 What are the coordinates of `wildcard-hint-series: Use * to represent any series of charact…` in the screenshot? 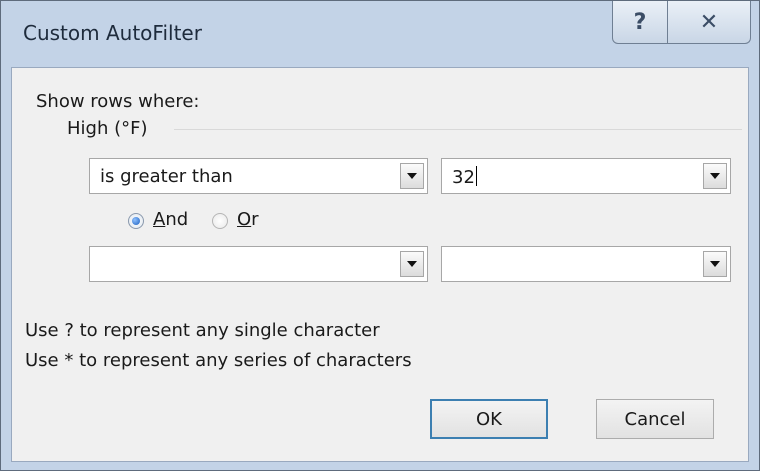 It's located at (218, 360).